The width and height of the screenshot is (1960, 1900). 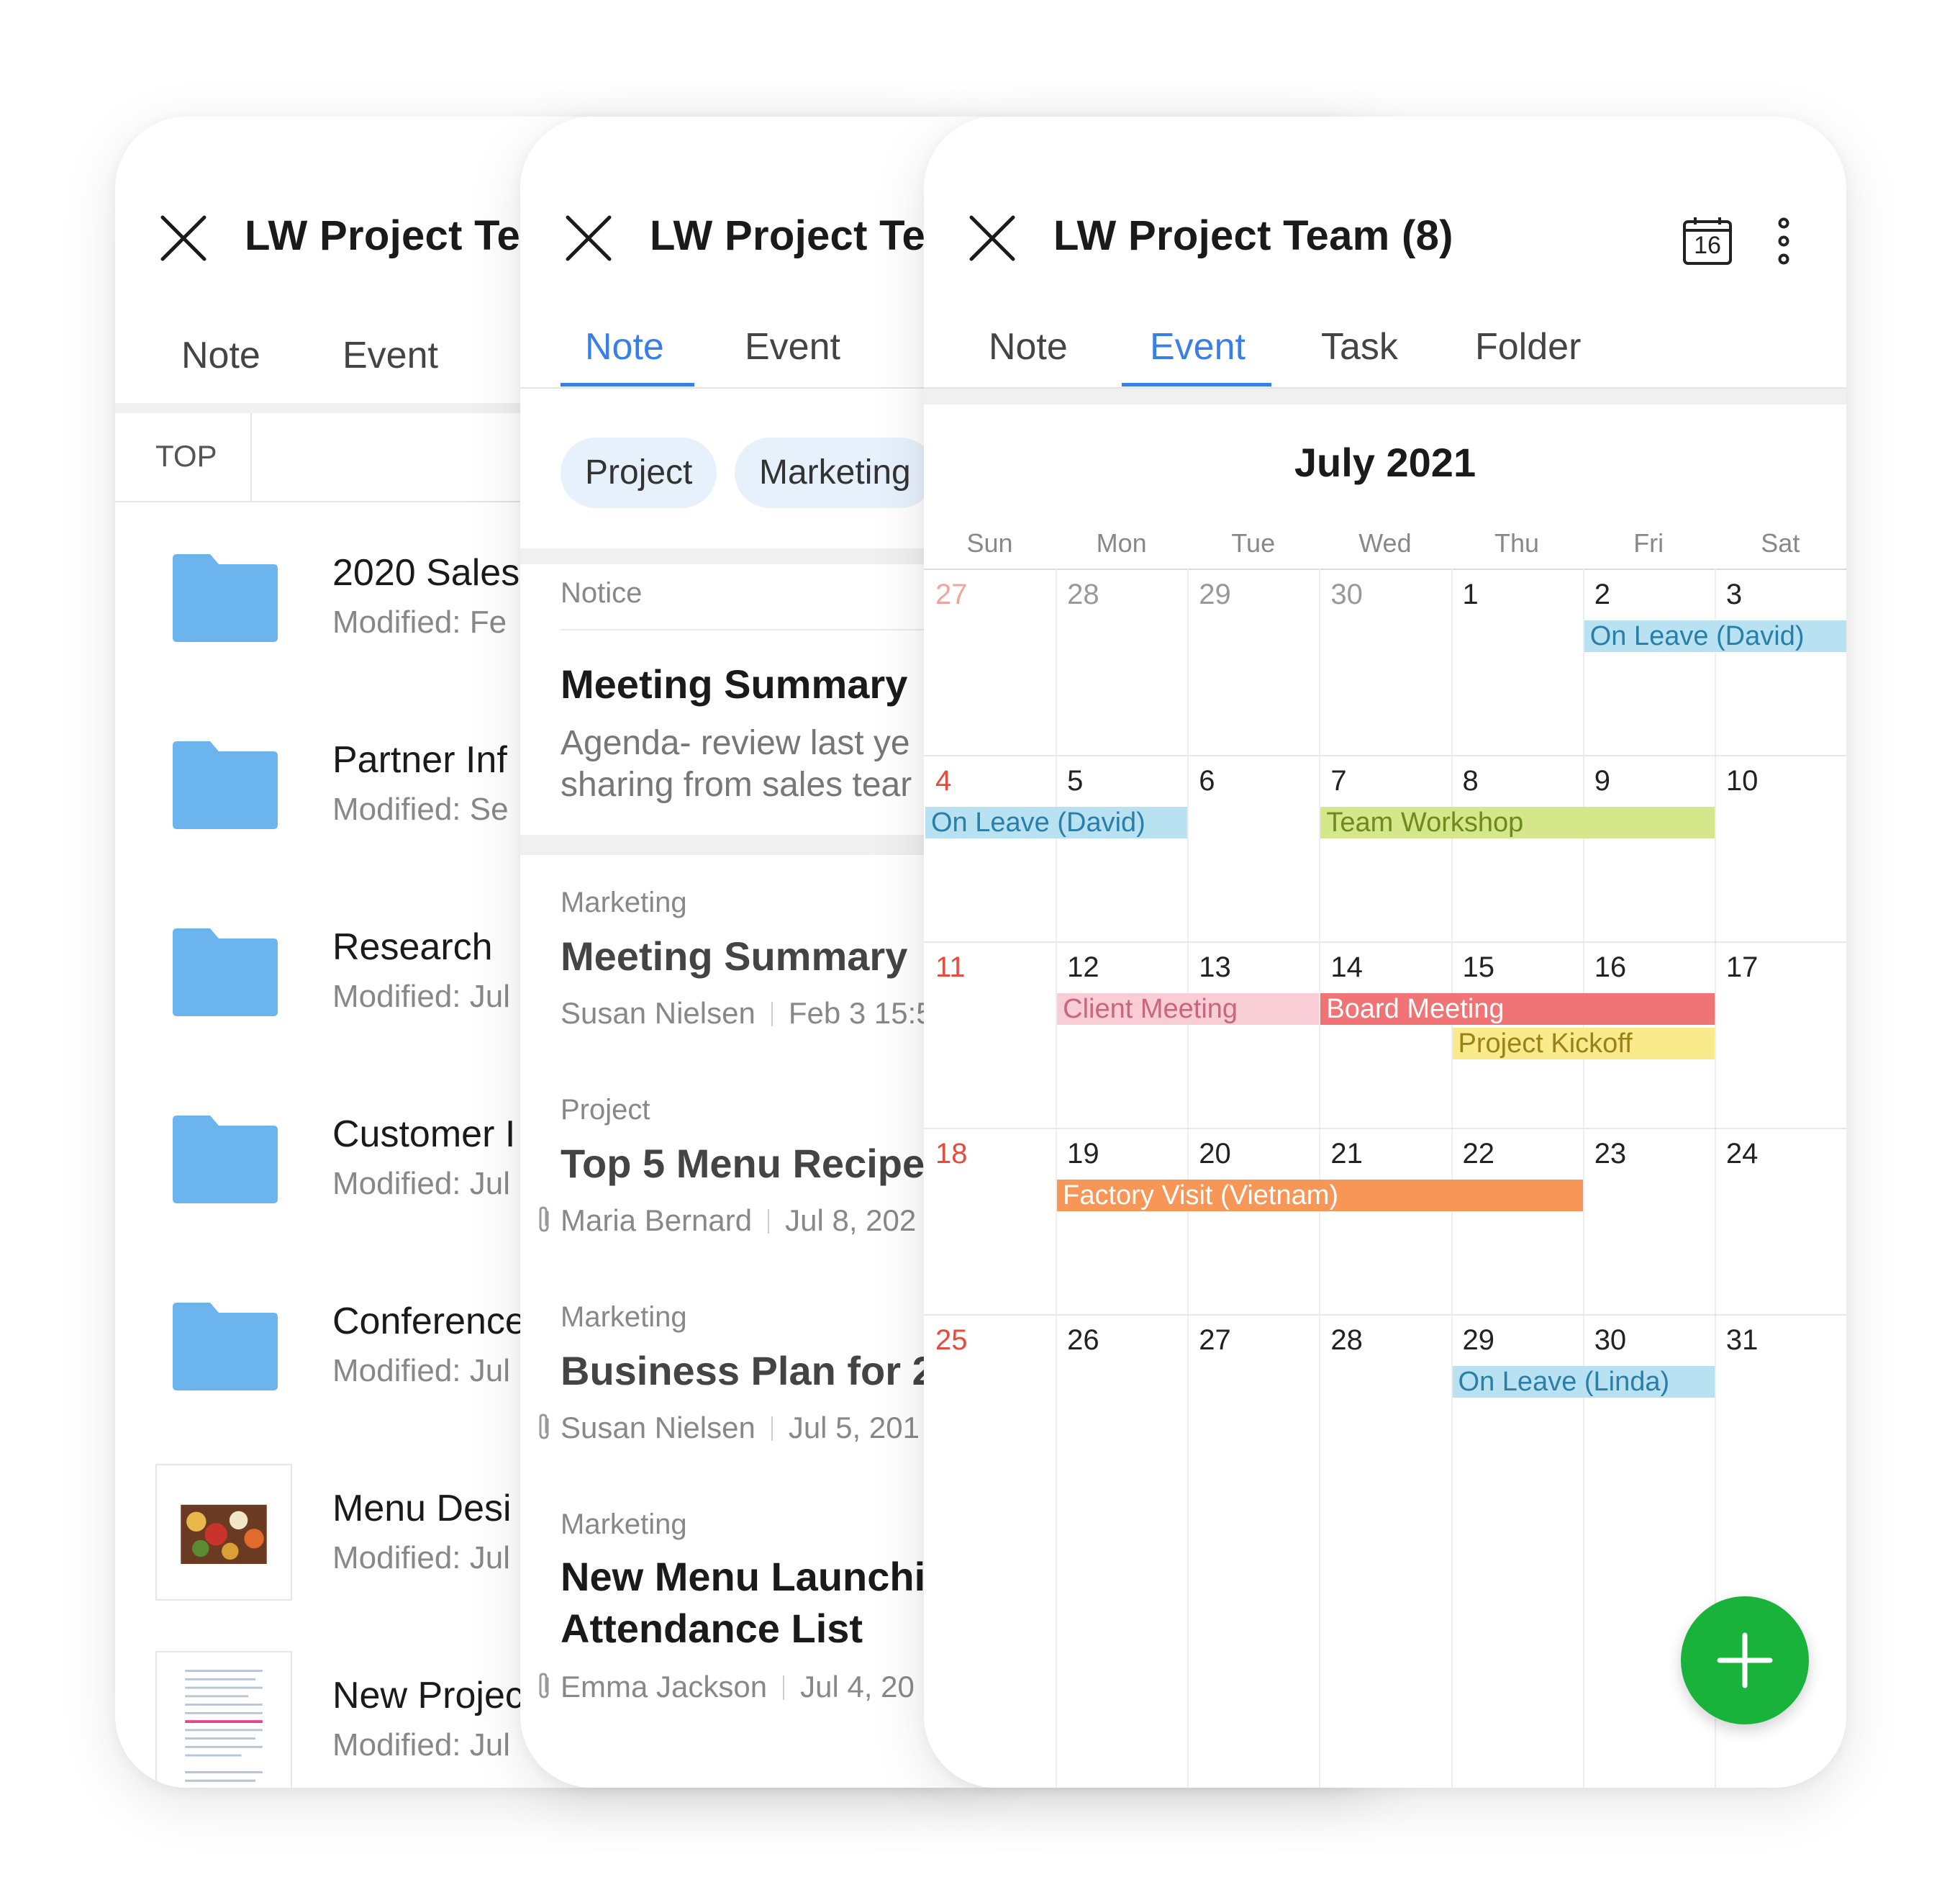 I want to click on more-vertical-icon, so click(x=1784, y=241).